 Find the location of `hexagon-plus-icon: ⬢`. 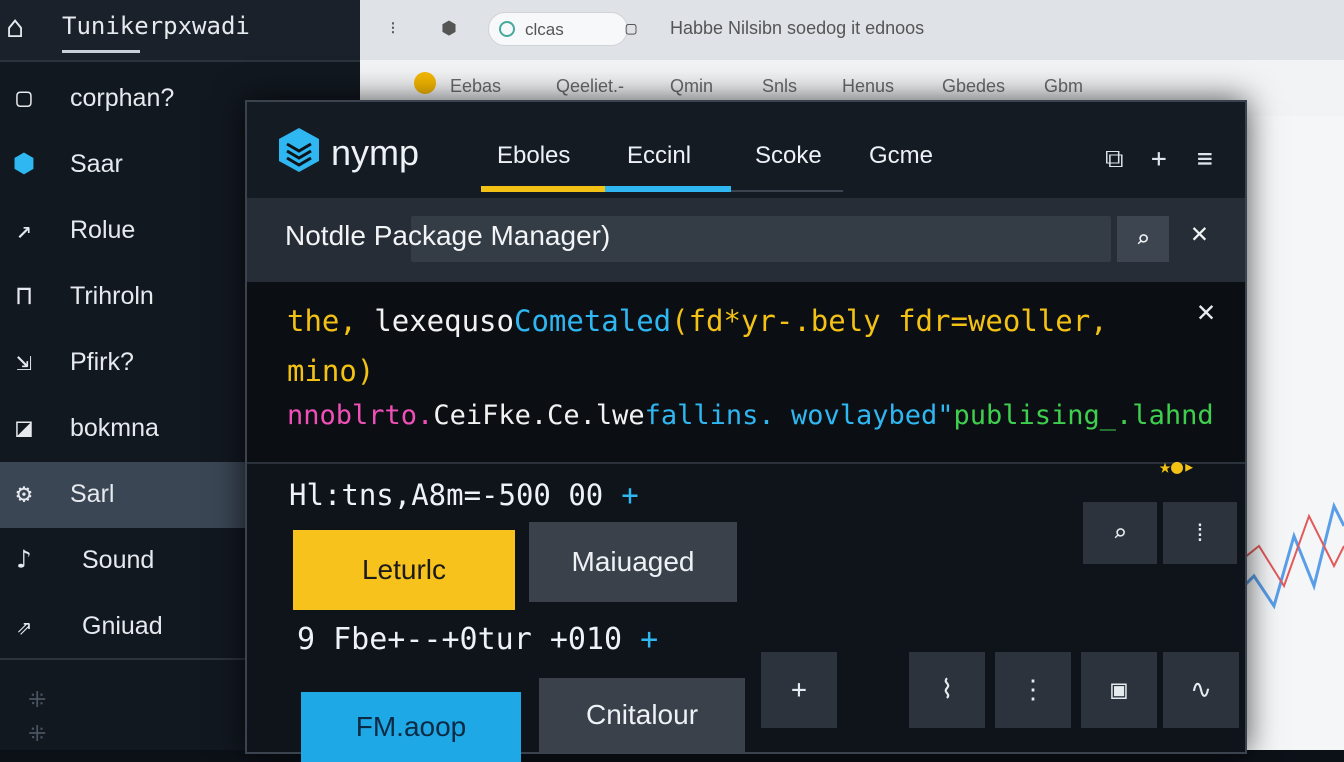

hexagon-plus-icon: ⬢ is located at coordinates (24, 164).